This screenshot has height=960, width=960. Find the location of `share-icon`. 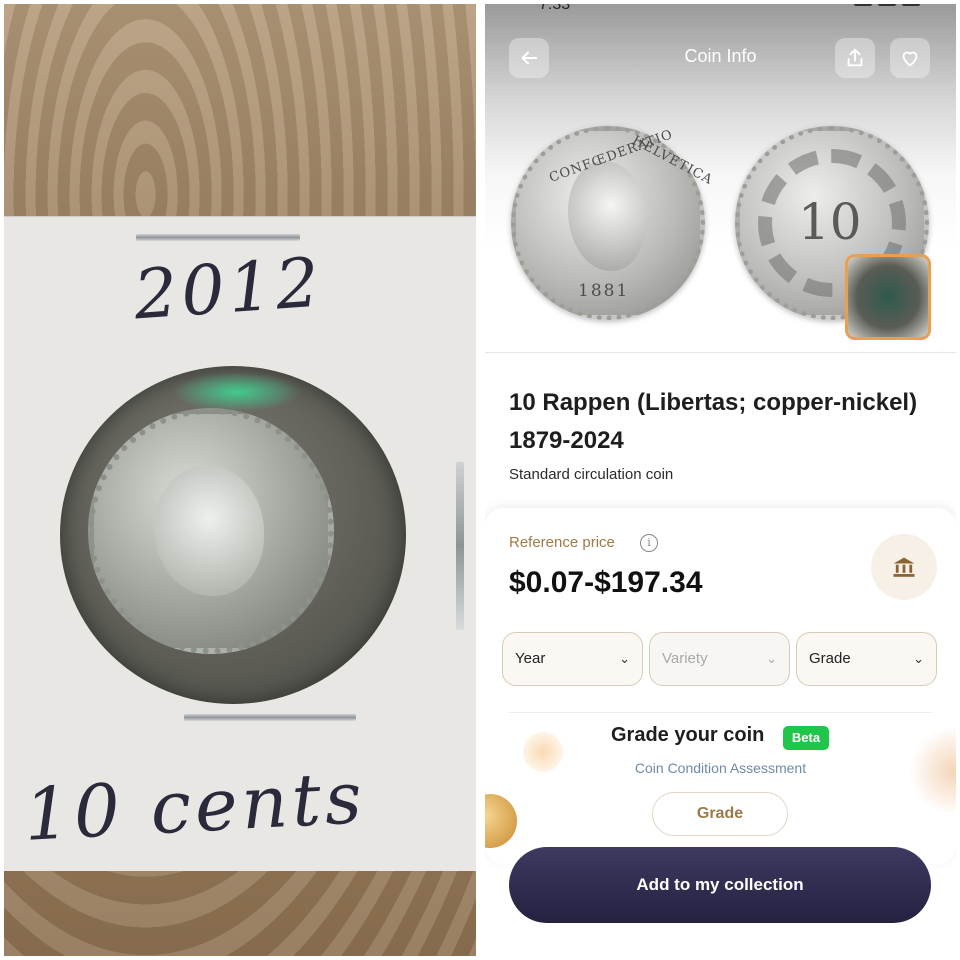

share-icon is located at coordinates (855, 57).